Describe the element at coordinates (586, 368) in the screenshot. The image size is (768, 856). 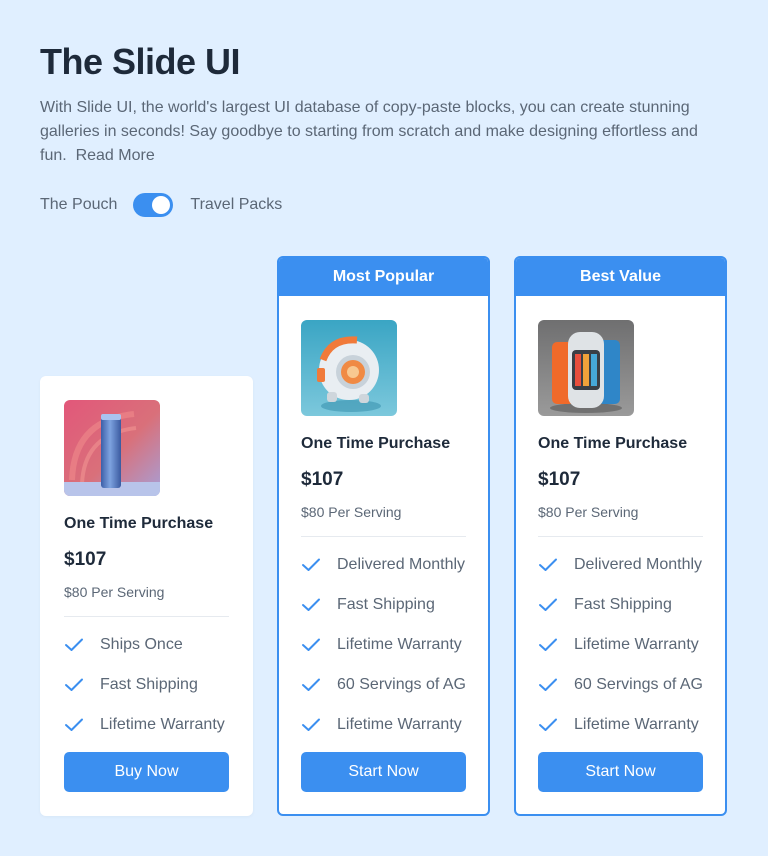
I see `battery-device-image` at that location.